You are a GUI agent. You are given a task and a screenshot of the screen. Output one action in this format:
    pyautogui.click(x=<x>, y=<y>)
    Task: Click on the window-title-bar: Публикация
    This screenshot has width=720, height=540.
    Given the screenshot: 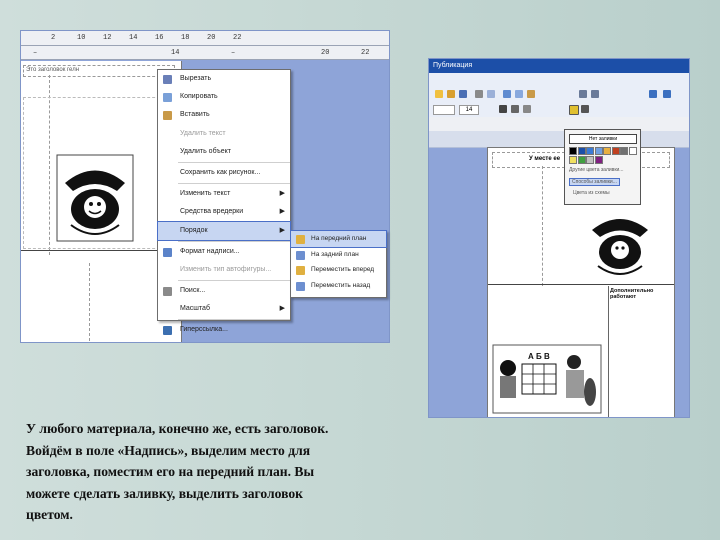 What is the action you would take?
    pyautogui.click(x=559, y=66)
    